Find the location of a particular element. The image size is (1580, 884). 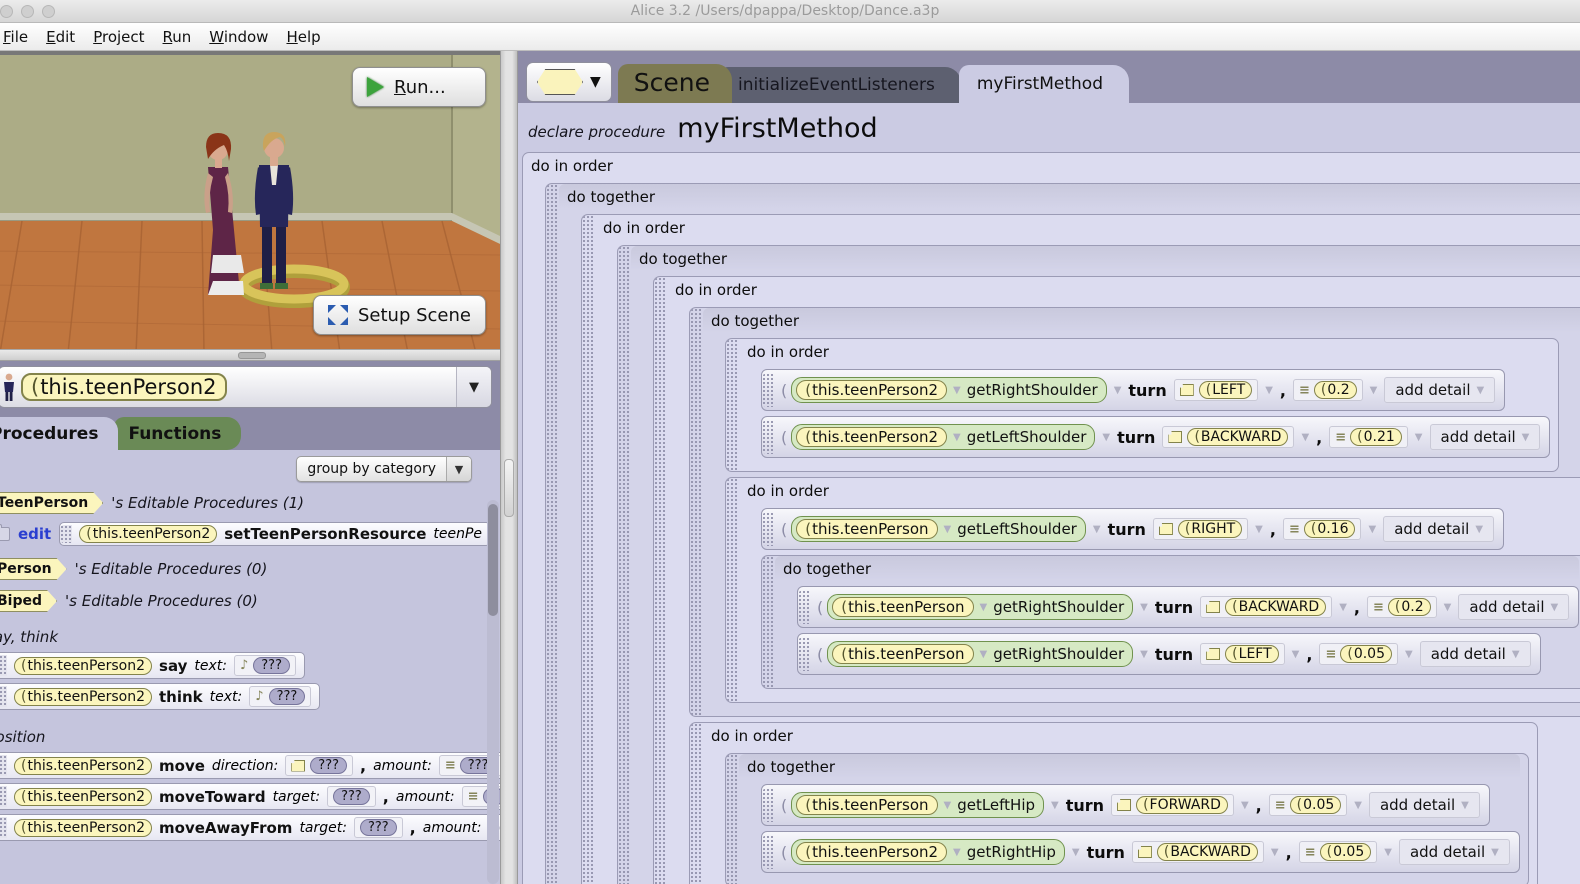

setup-scene-button: Setup Scene is located at coordinates (399, 315).